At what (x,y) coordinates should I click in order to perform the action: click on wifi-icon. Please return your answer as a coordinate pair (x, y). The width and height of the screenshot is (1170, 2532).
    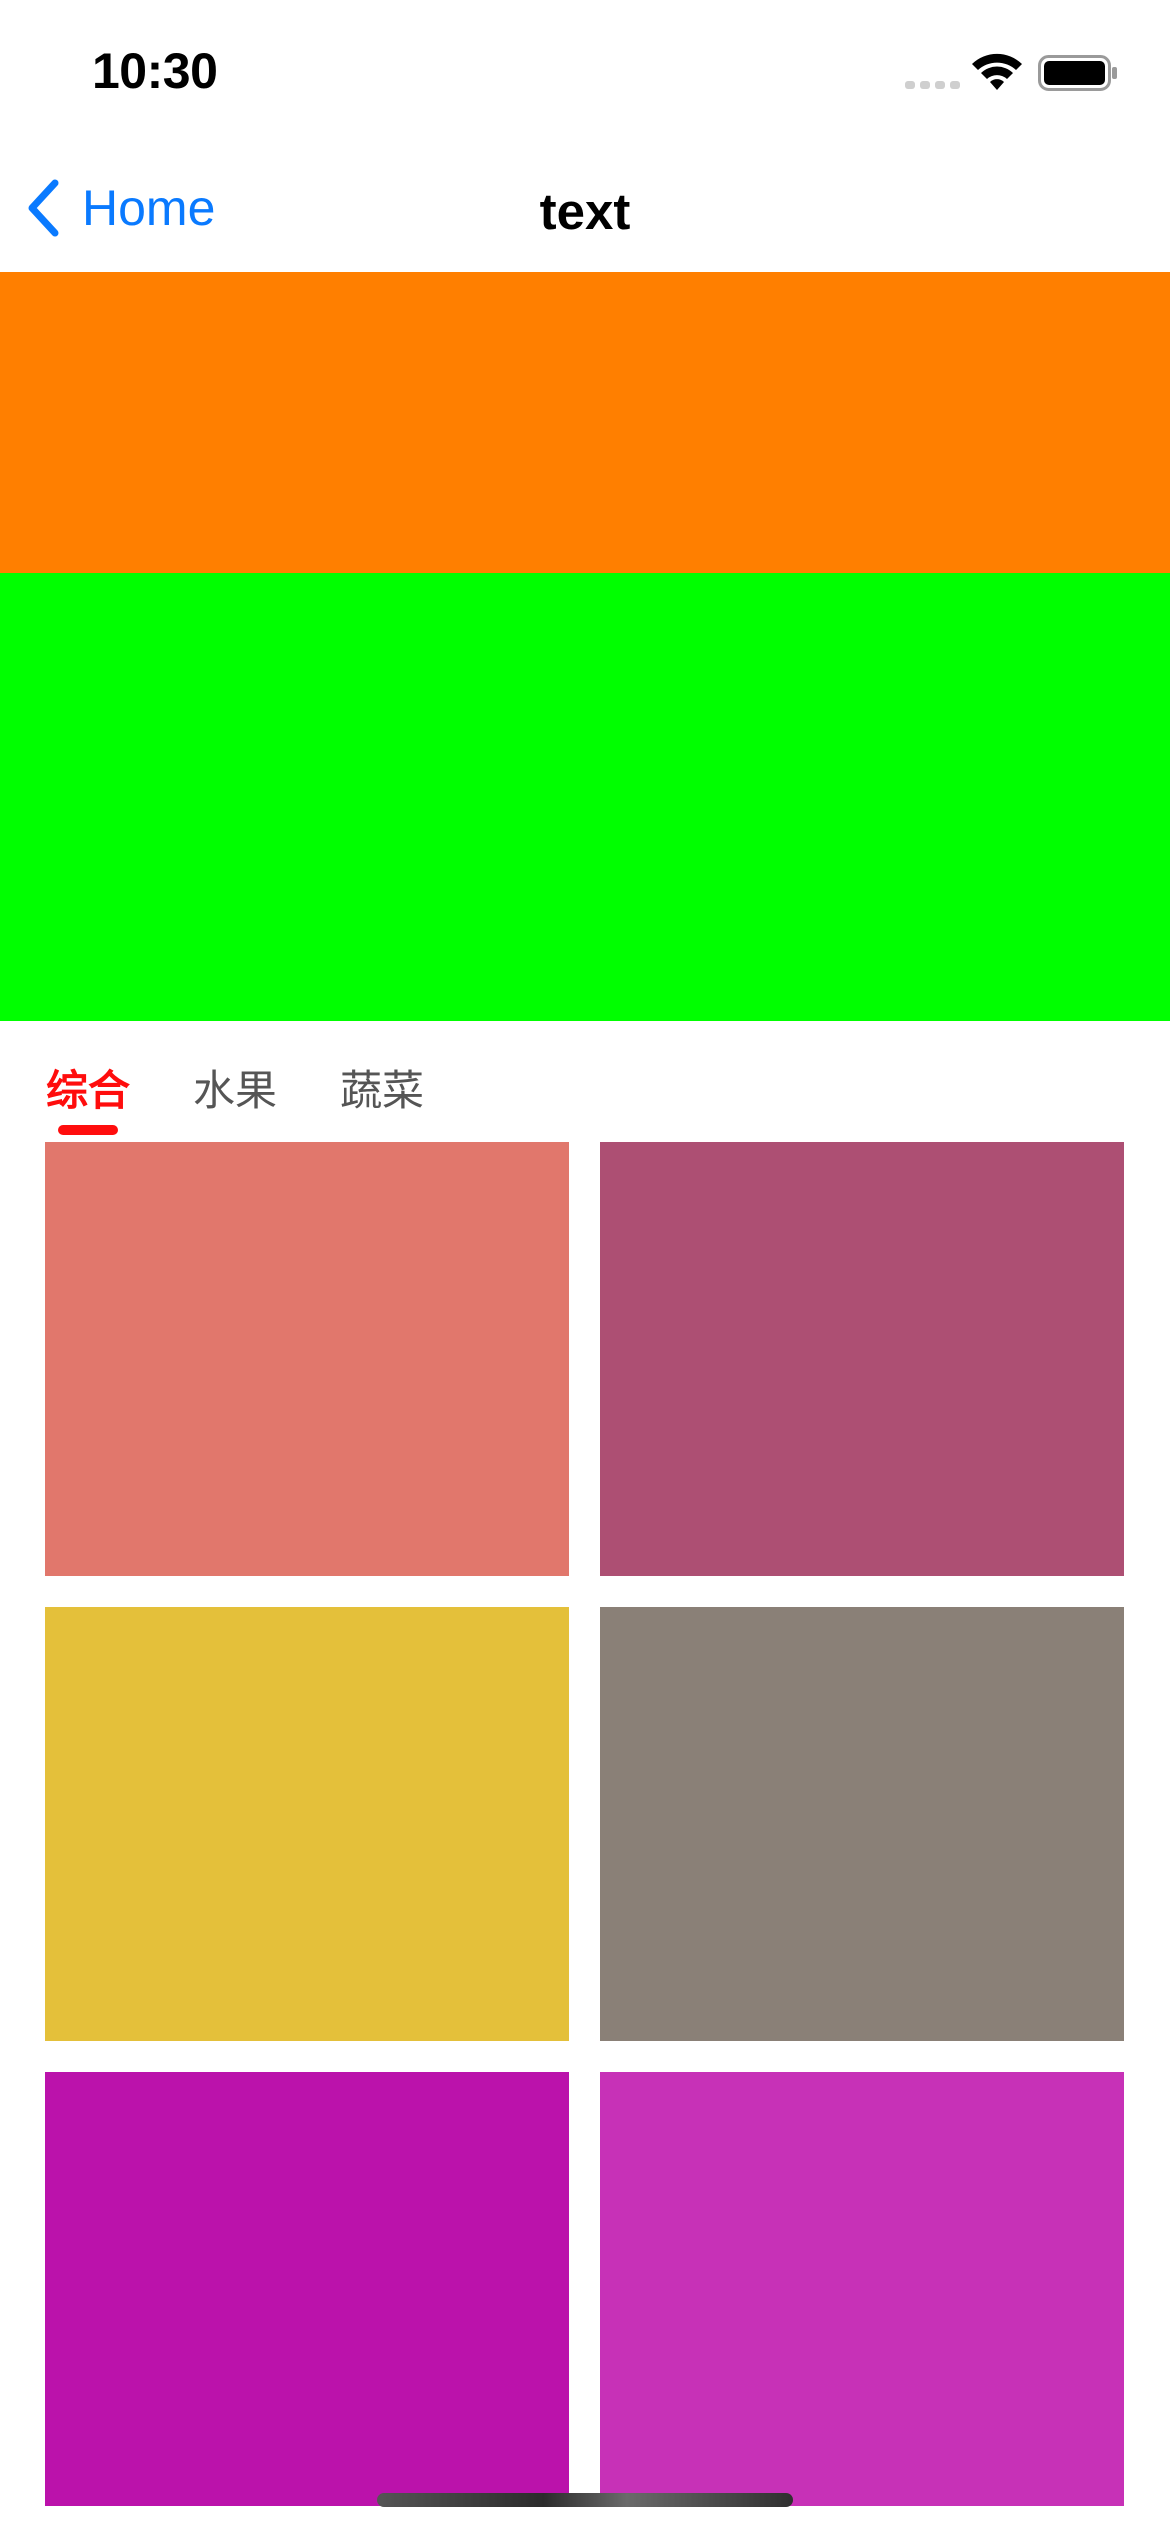
    Looking at the image, I should click on (997, 71).